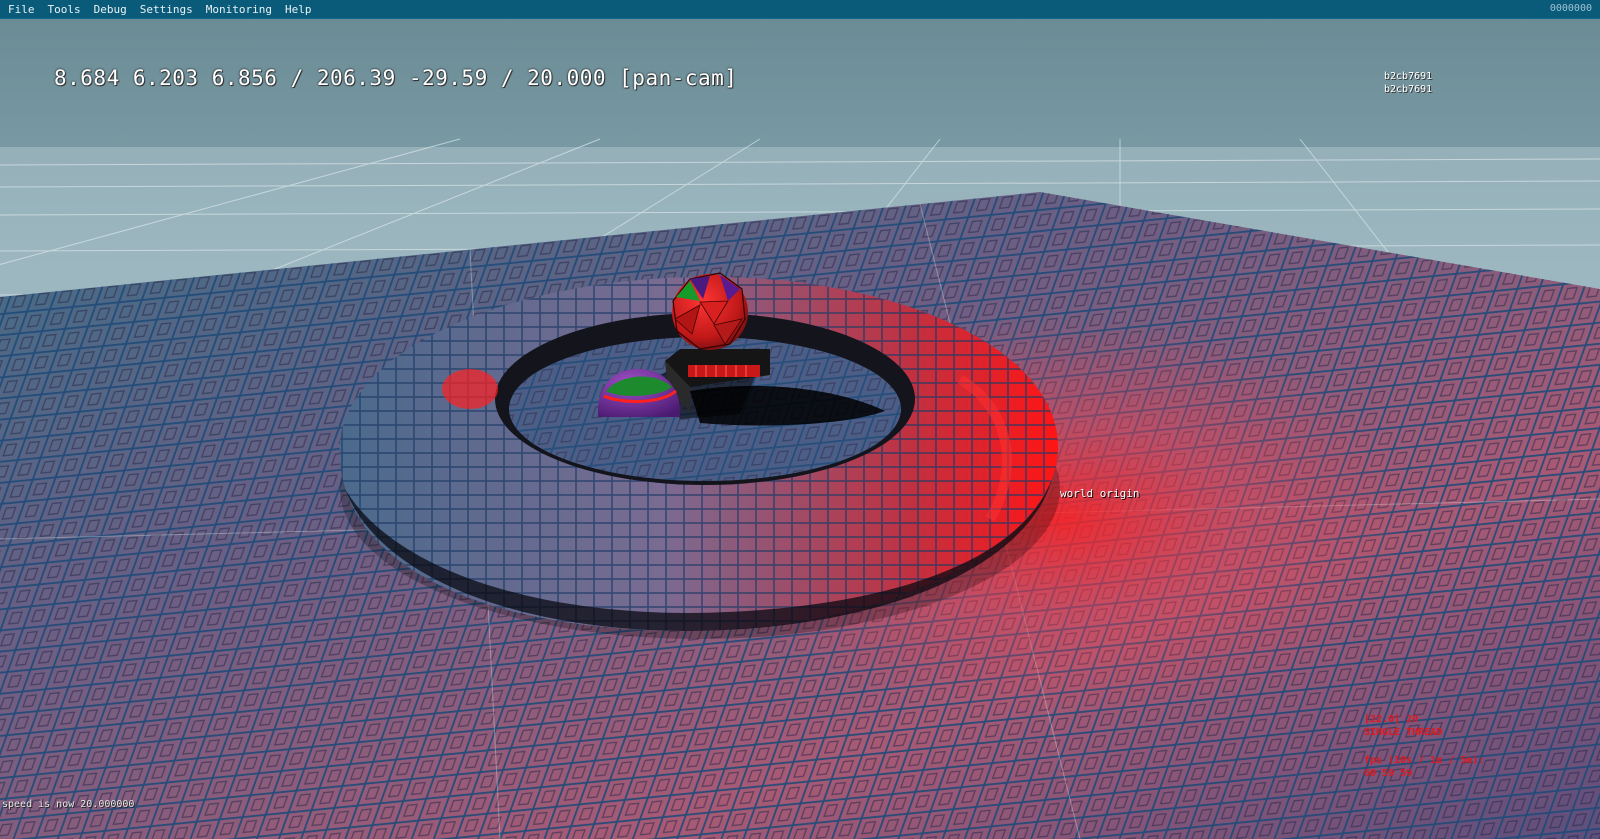 The height and width of the screenshot is (839, 1600). Describe the element at coordinates (166, 9) in the screenshot. I see `menu-settings: Settings` at that location.